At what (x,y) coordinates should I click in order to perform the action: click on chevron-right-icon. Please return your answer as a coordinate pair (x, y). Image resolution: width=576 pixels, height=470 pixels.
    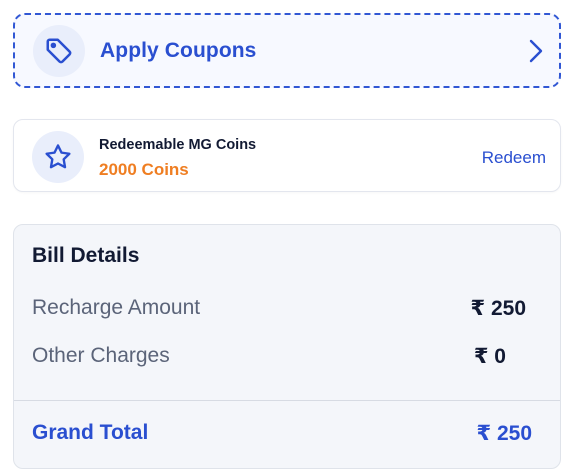
    Looking at the image, I should click on (536, 53).